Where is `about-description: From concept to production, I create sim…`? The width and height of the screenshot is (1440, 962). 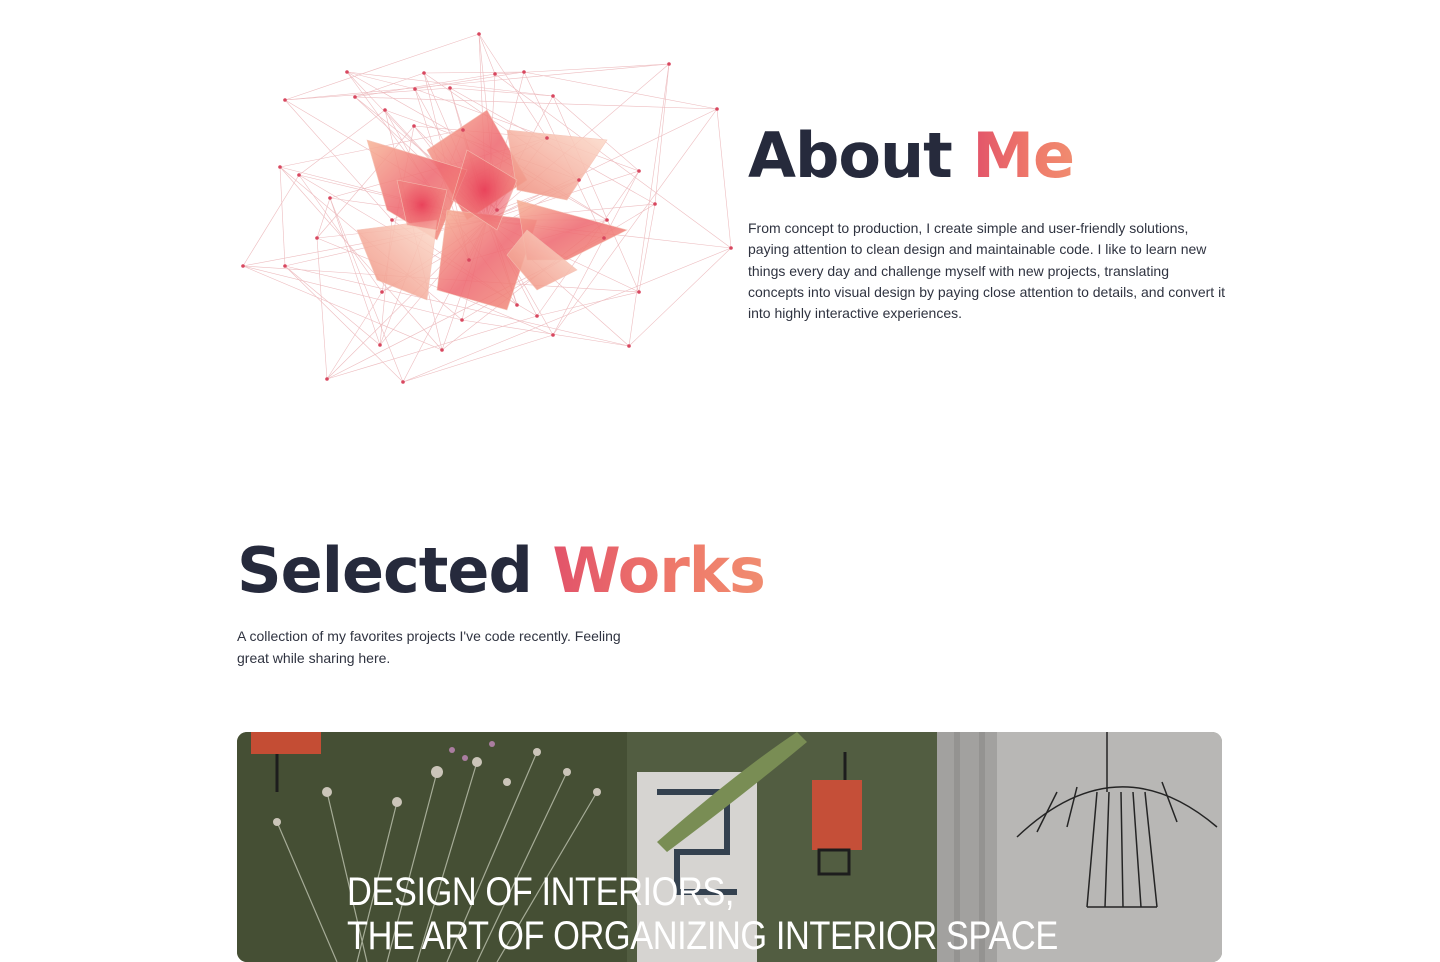
about-description: From concept to production, I create sim… is located at coordinates (987, 271).